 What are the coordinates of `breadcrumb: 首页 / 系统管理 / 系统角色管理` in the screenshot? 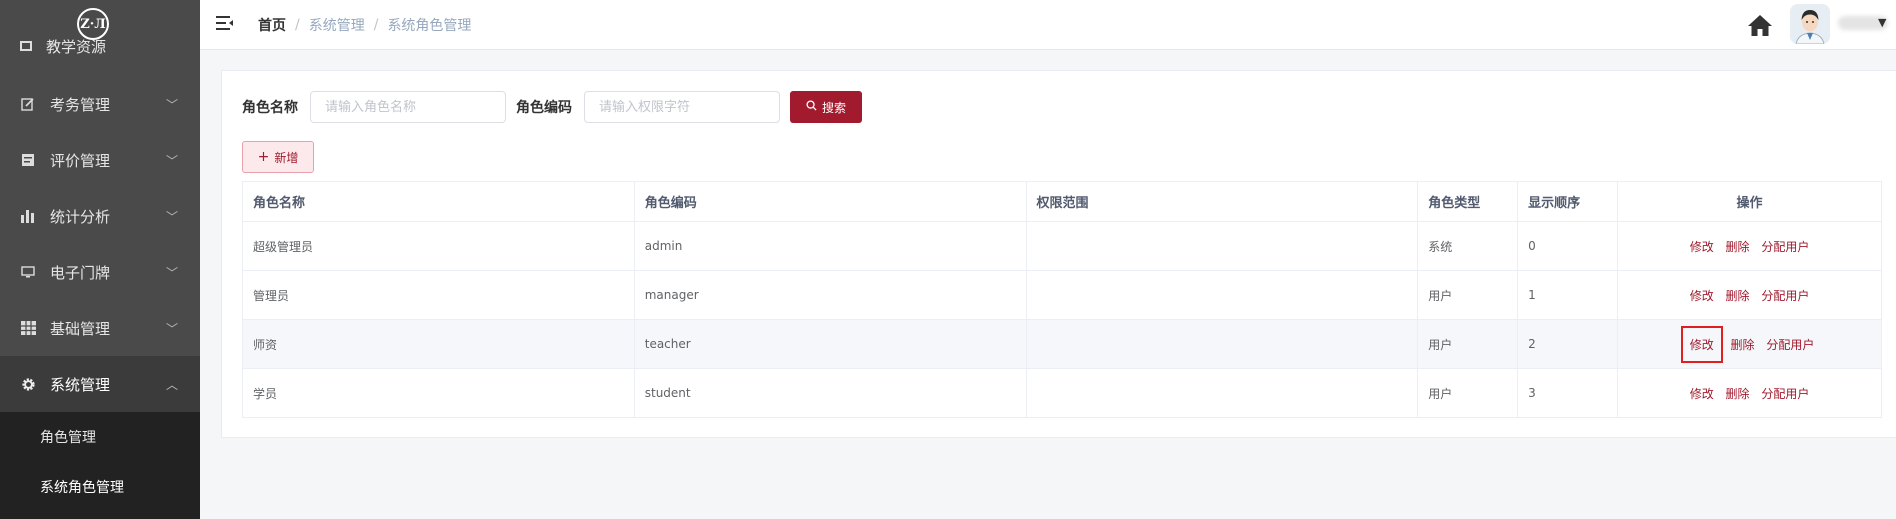 It's located at (364, 25).